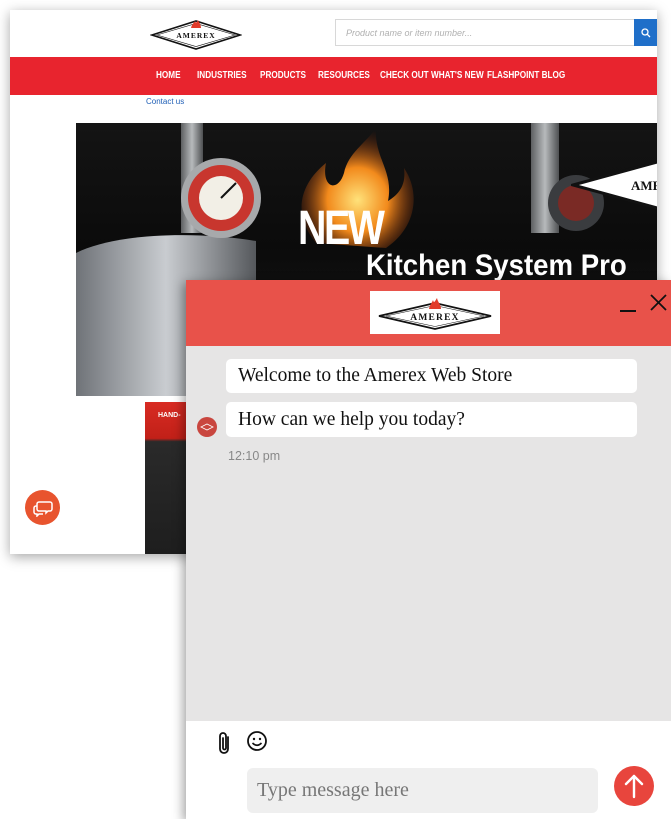 The image size is (671, 819). I want to click on chat-logo-box: AMEREX, so click(435, 312).